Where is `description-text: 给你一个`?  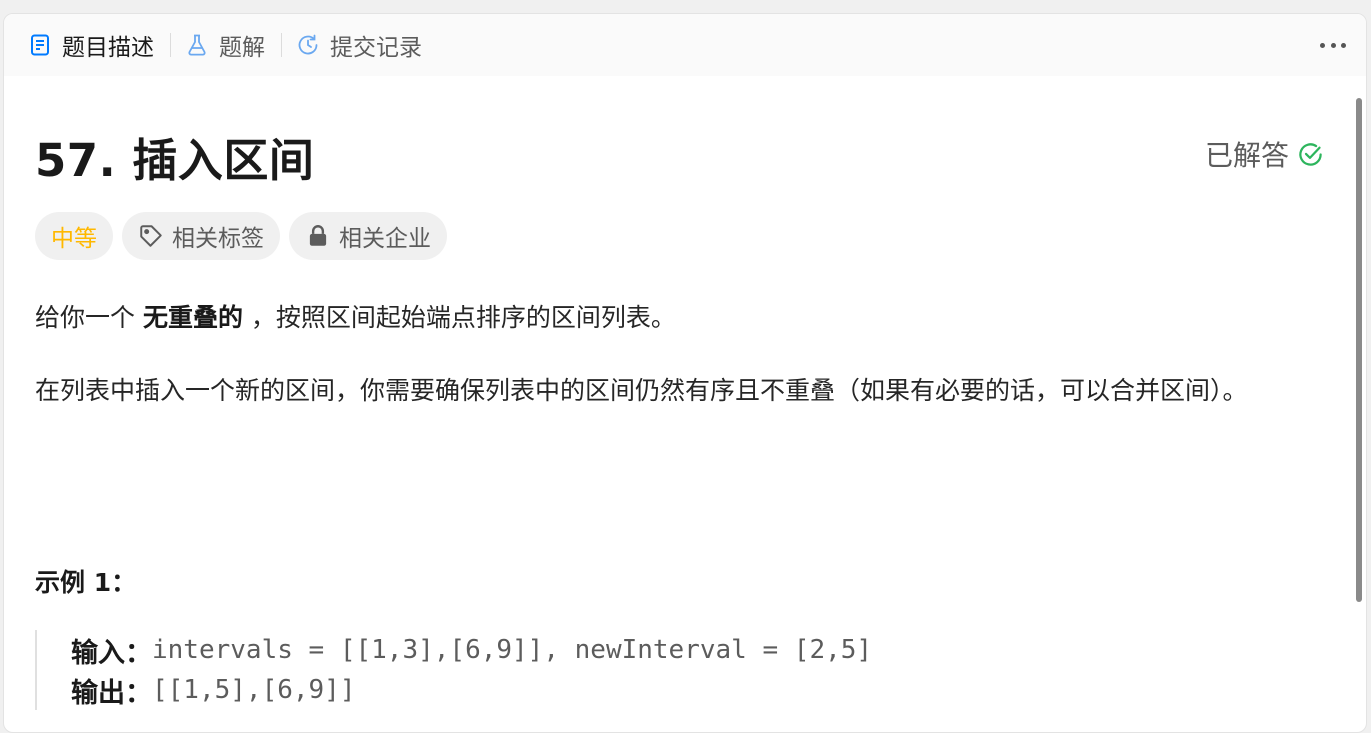
description-text: 给你一个 is located at coordinates (89, 317).